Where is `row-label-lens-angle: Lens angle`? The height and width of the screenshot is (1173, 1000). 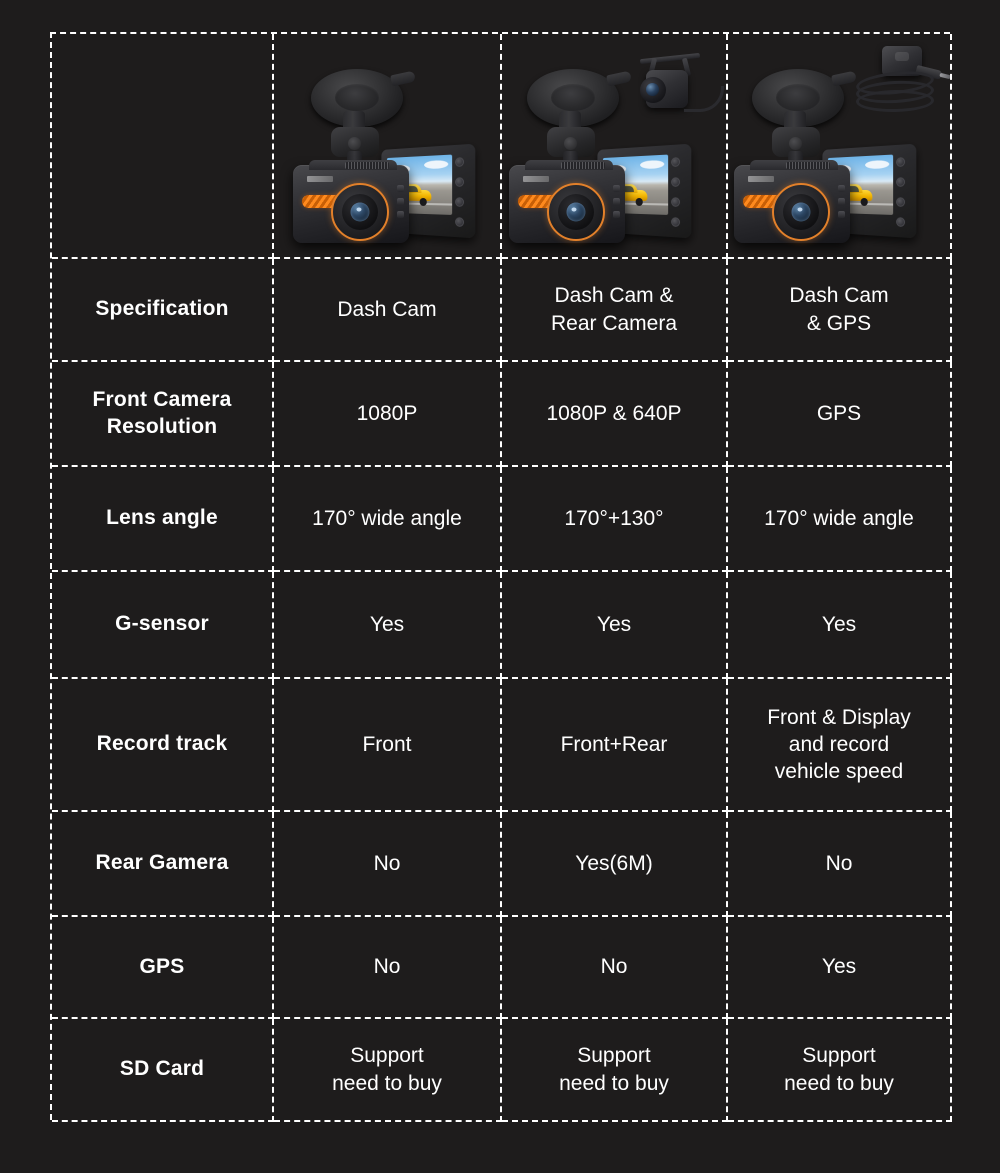
row-label-lens-angle: Lens angle is located at coordinates (163, 519).